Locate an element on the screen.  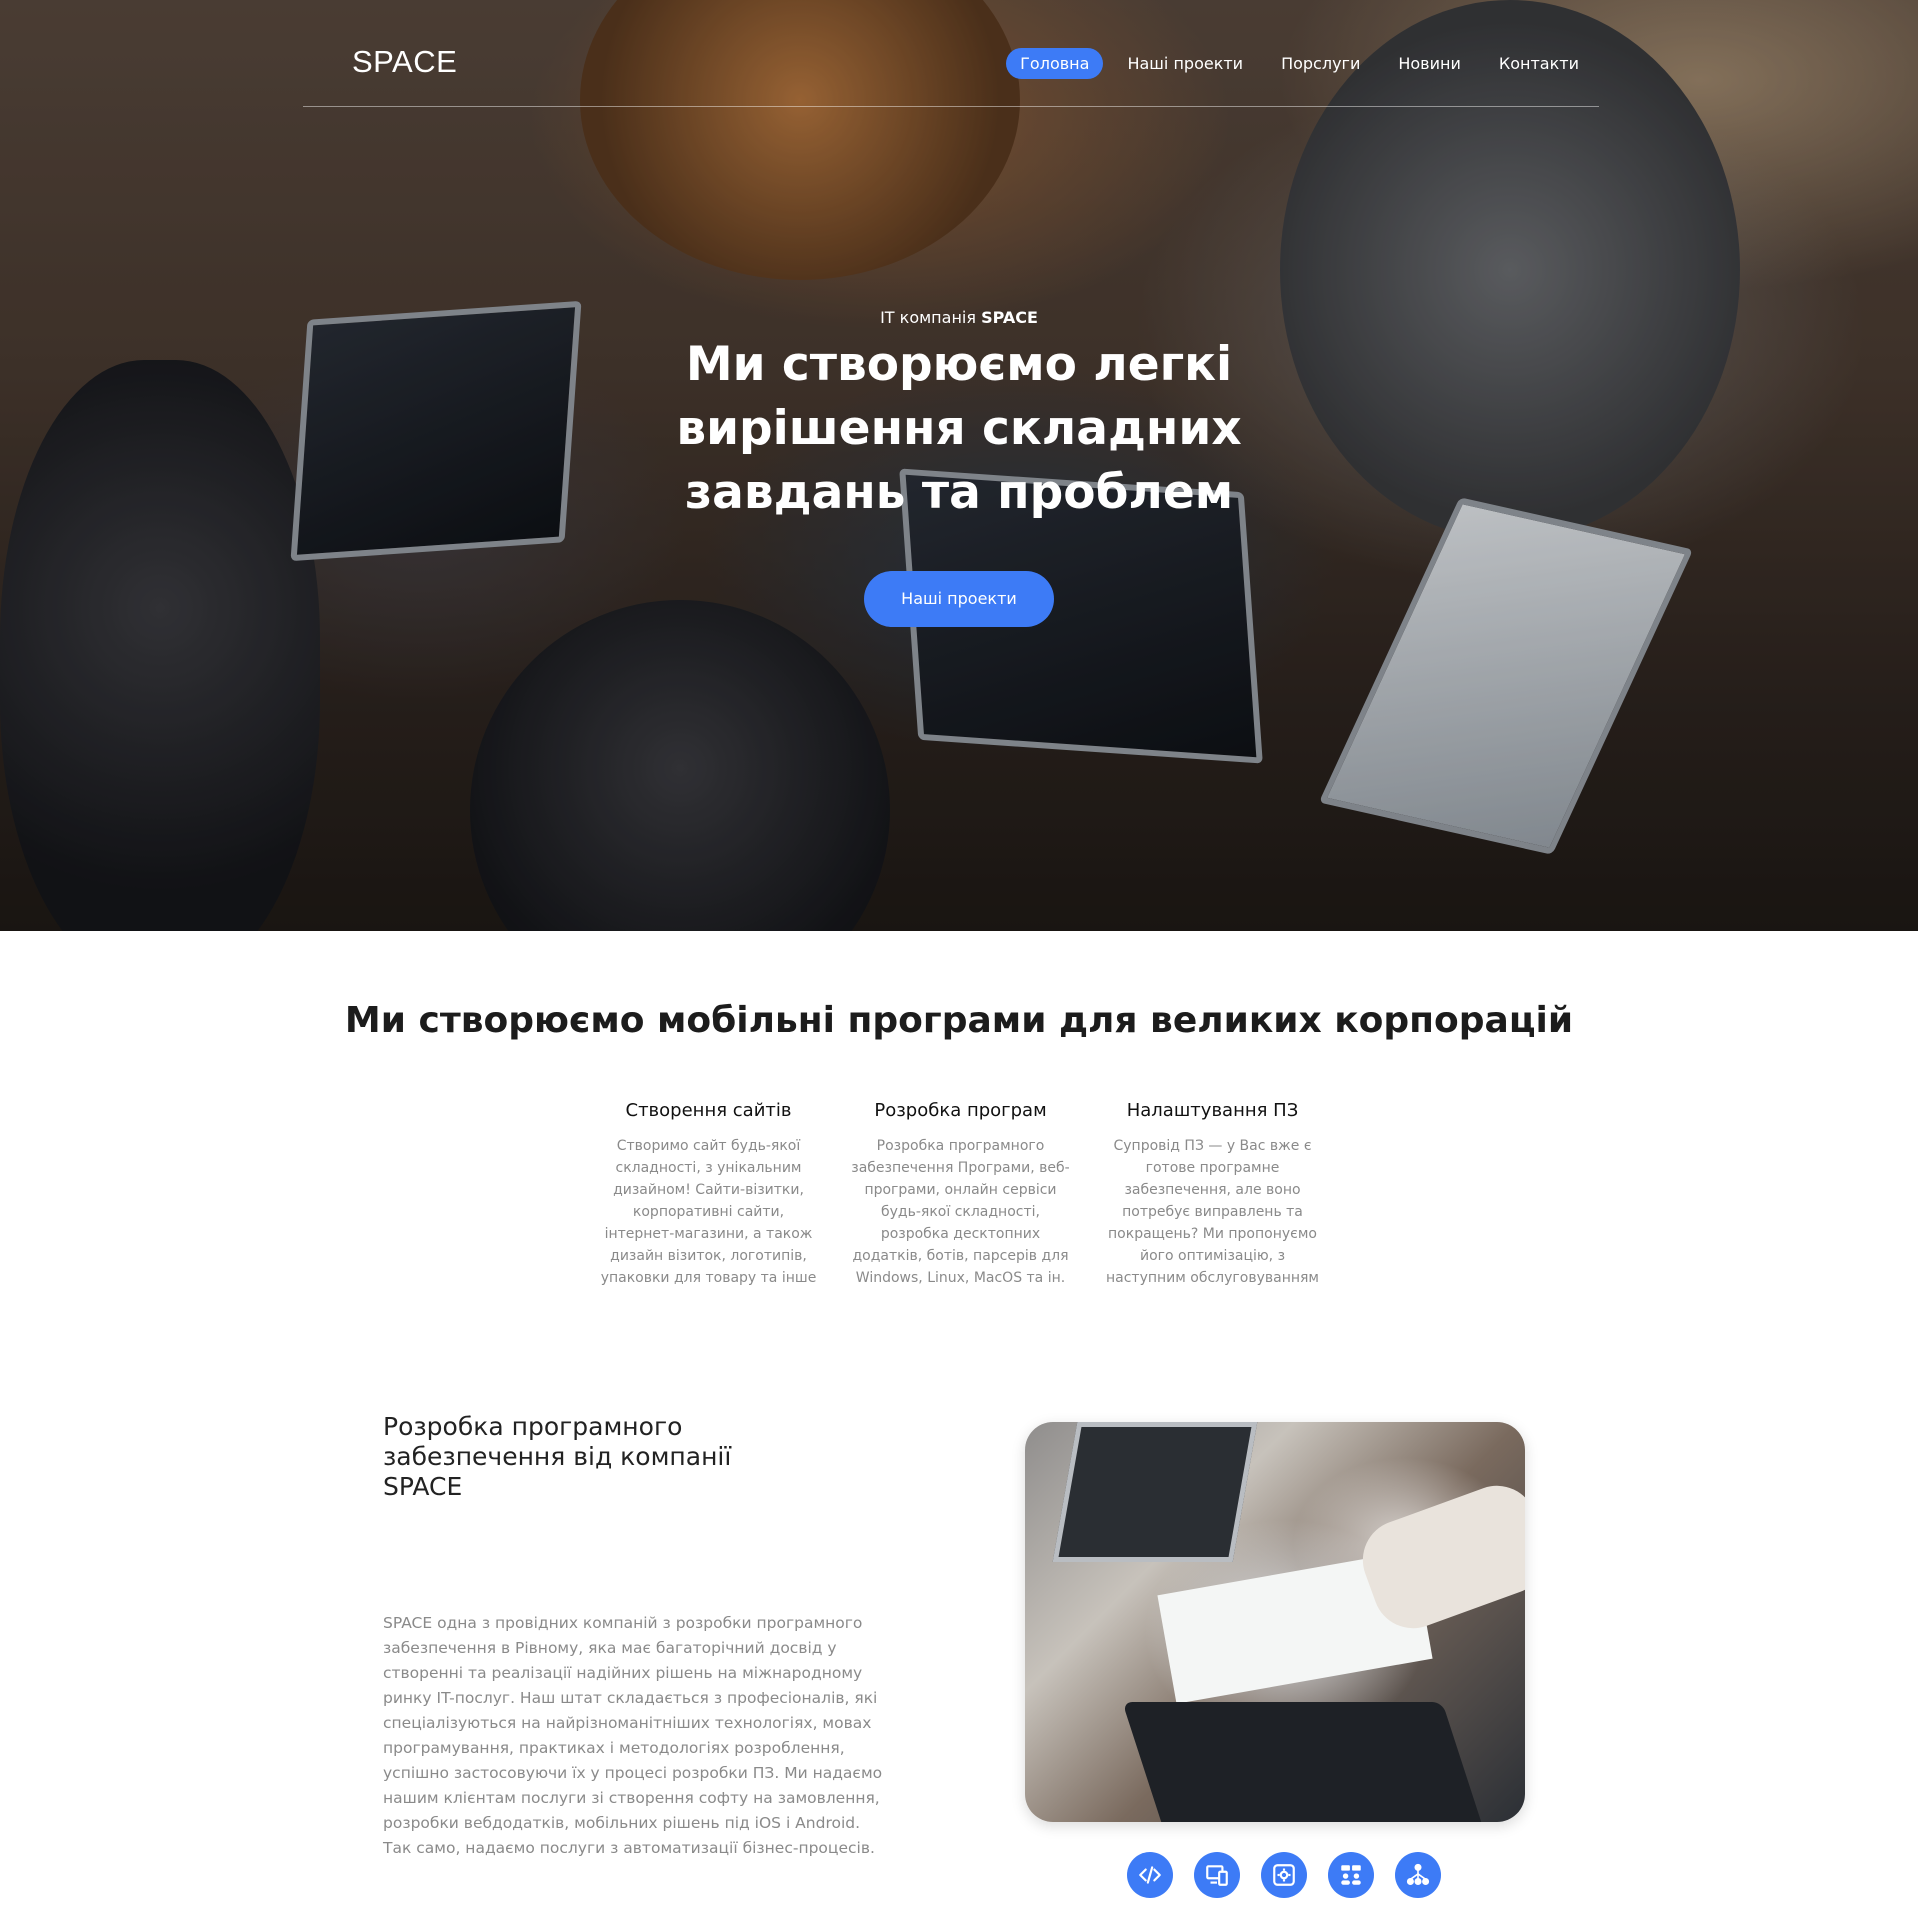
feature-title: Налаштування ПЗ is located at coordinates (1212, 1110).